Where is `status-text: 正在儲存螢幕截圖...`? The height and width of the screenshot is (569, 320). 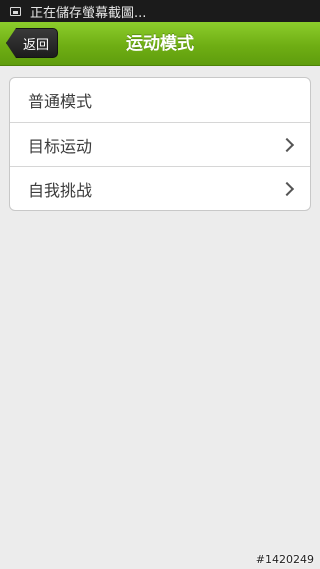
status-text: 正在儲存螢幕截圖... is located at coordinates (88, 13).